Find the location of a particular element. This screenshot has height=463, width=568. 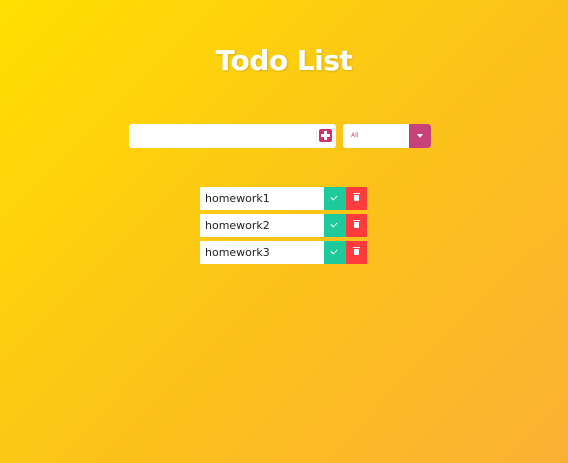

filter-select: All is located at coordinates (387, 136).